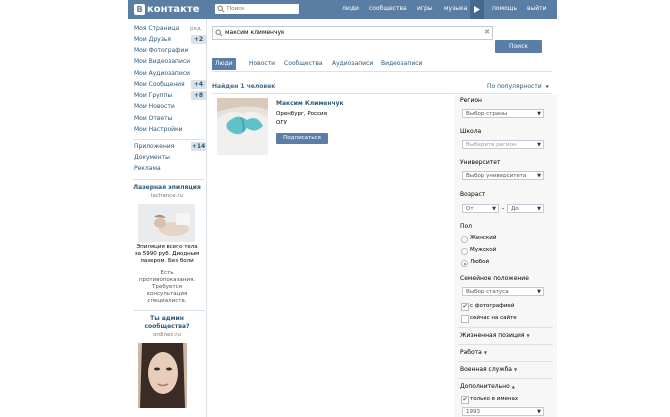 This screenshot has width=670, height=417. I want to click on ad1-domain: lachance.ru, so click(167, 196).